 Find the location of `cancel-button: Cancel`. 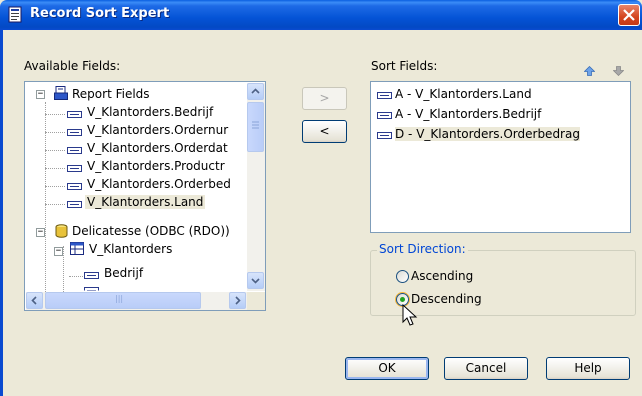

cancel-button: Cancel is located at coordinates (486, 368).